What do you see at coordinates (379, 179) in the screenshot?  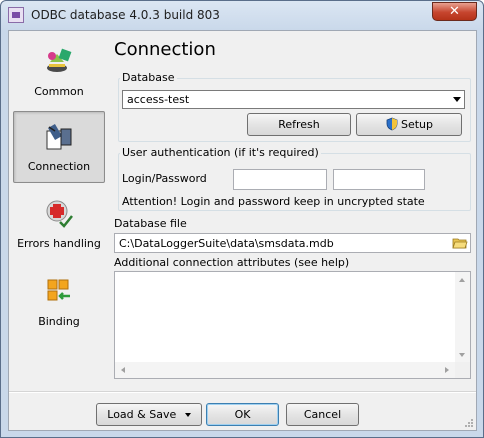 I see `password-input` at bounding box center [379, 179].